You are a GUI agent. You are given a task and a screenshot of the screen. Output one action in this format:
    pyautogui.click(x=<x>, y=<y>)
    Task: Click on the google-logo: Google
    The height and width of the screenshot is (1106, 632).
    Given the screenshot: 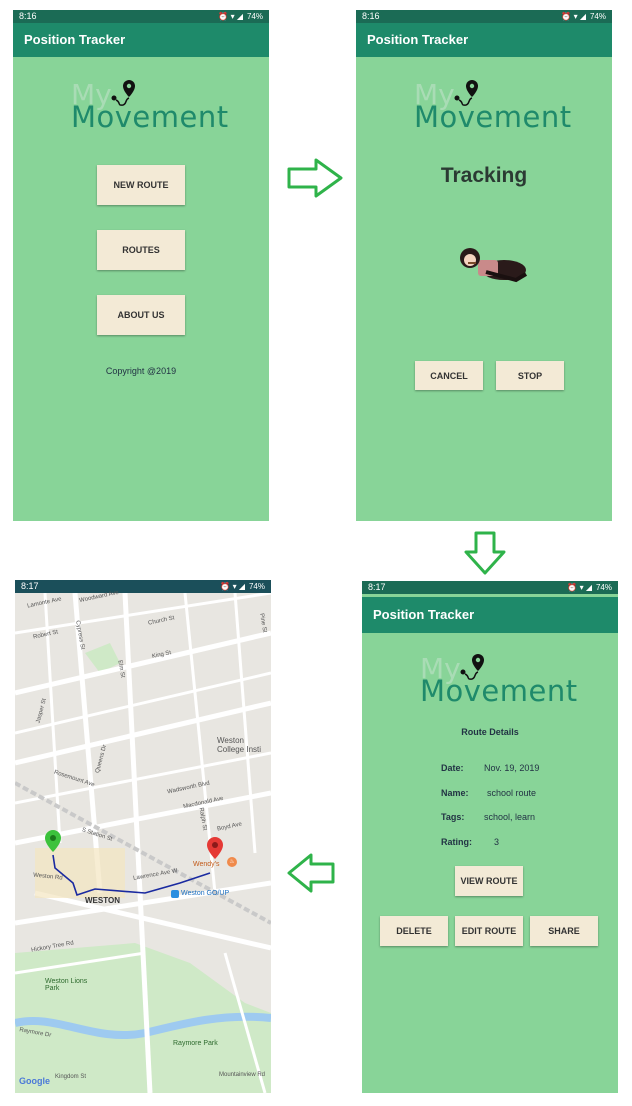 What is the action you would take?
    pyautogui.click(x=34, y=1081)
    